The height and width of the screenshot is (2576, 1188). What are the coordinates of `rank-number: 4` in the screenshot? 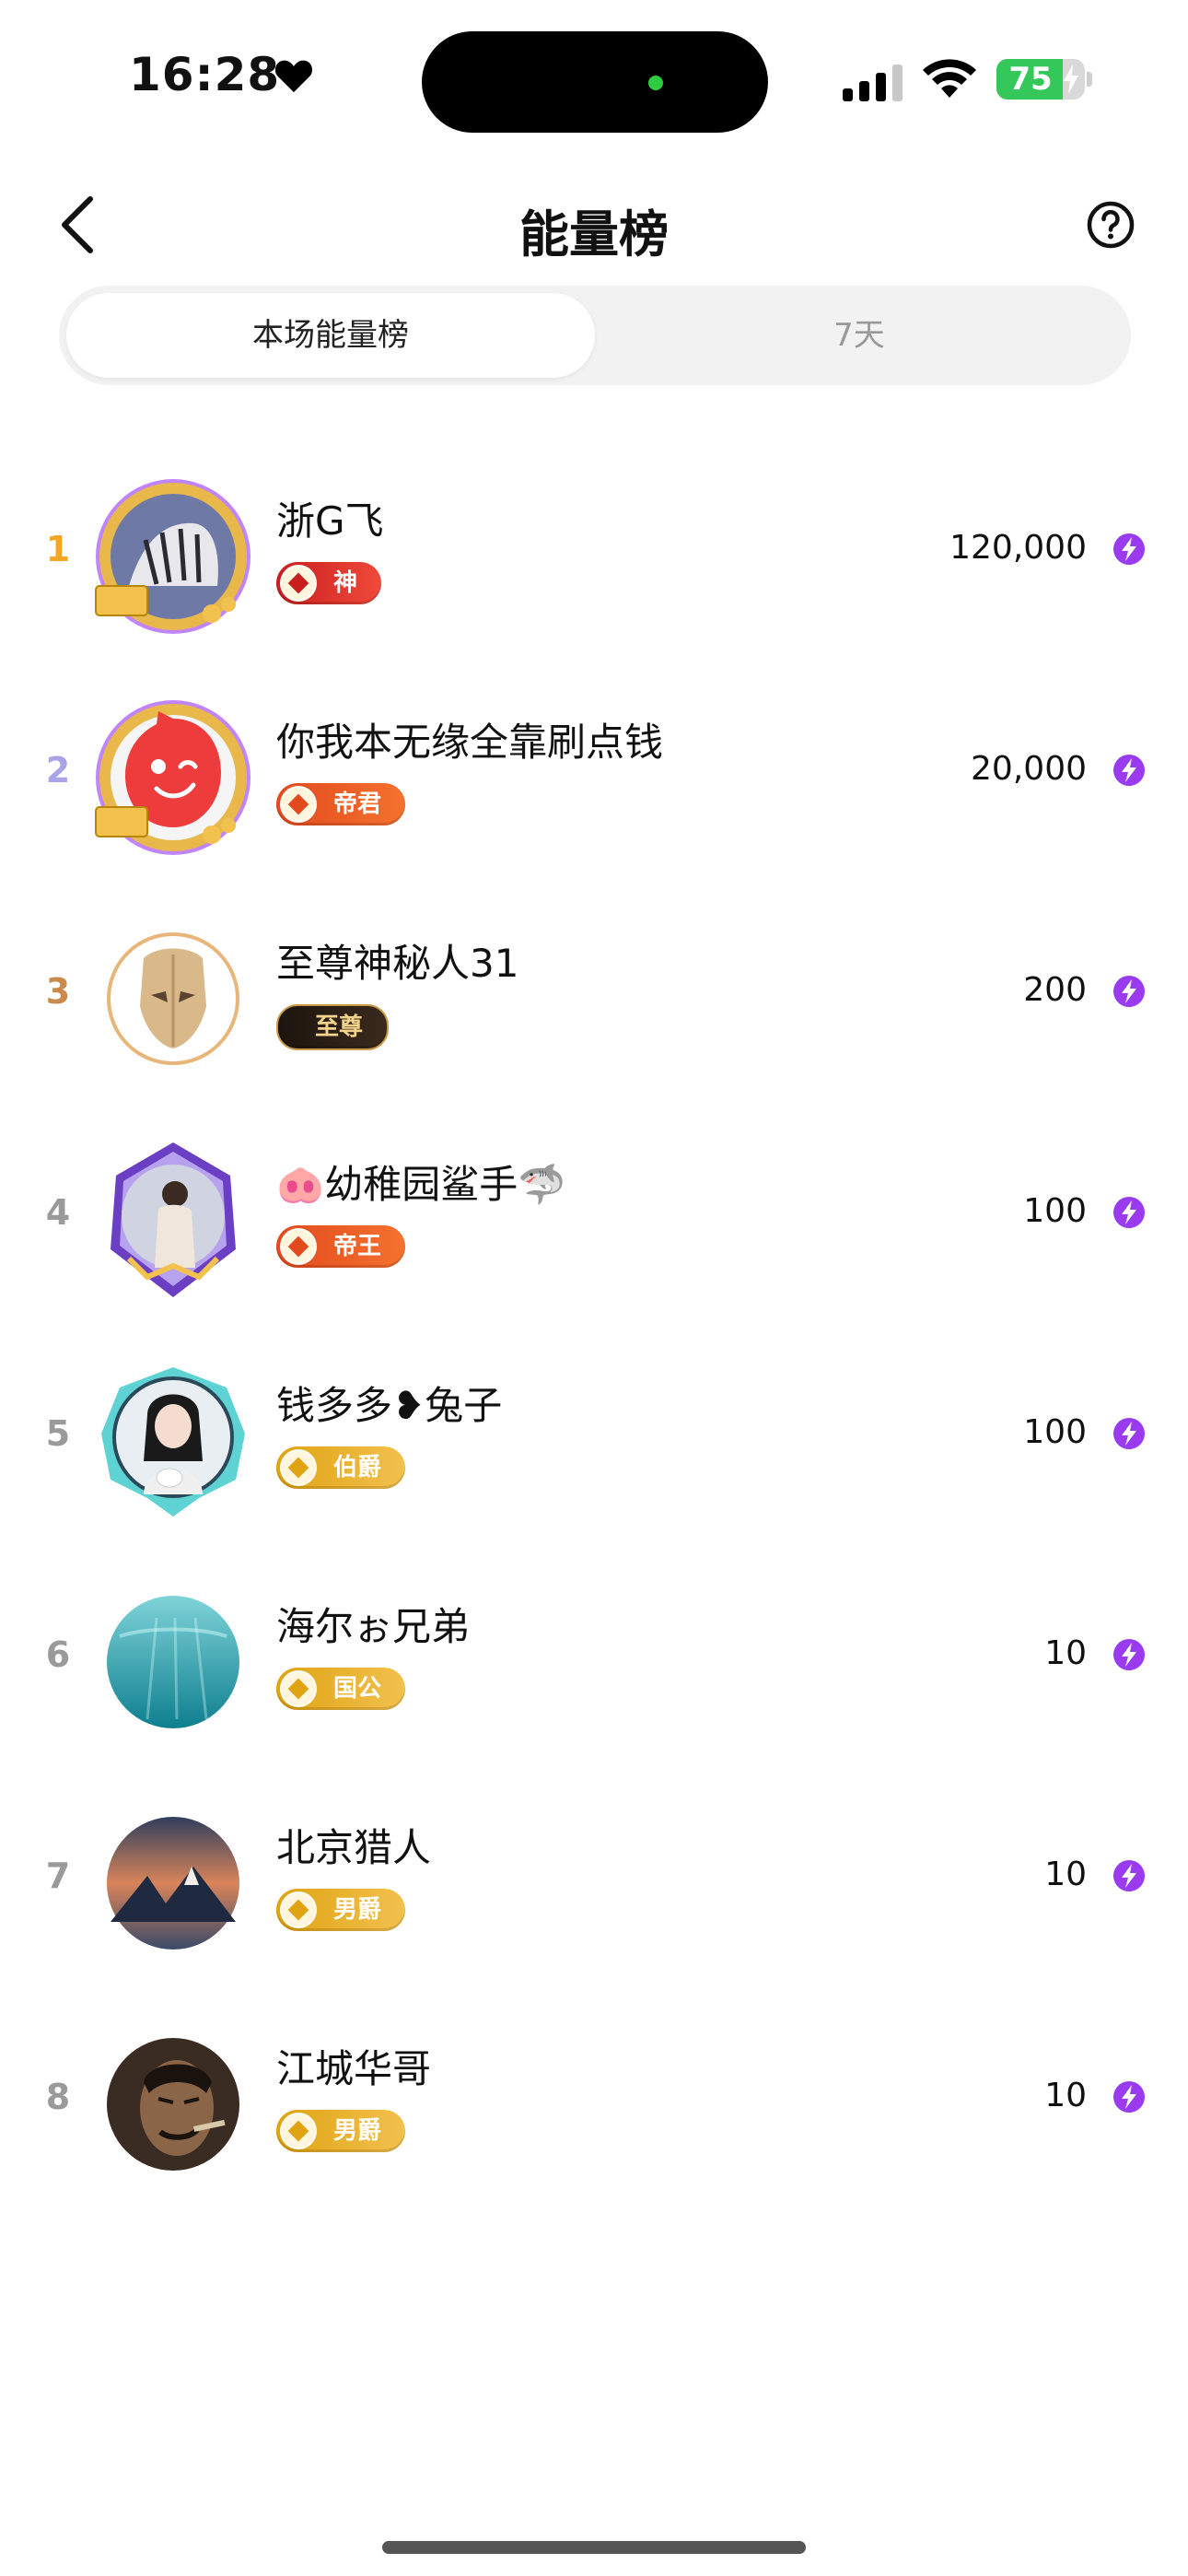 It's located at (58, 1212).